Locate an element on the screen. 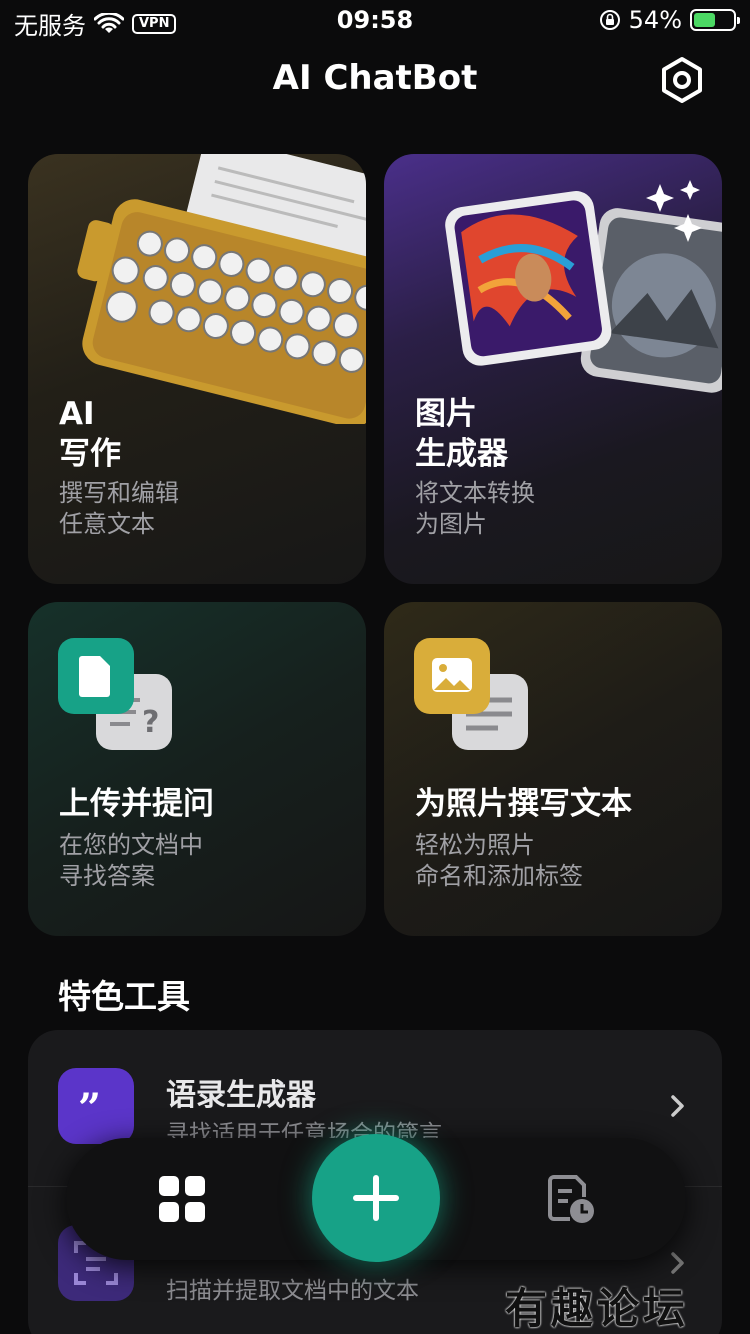 The image size is (750, 1334). card-title-line2: 生成器 is located at coordinates (461, 454).